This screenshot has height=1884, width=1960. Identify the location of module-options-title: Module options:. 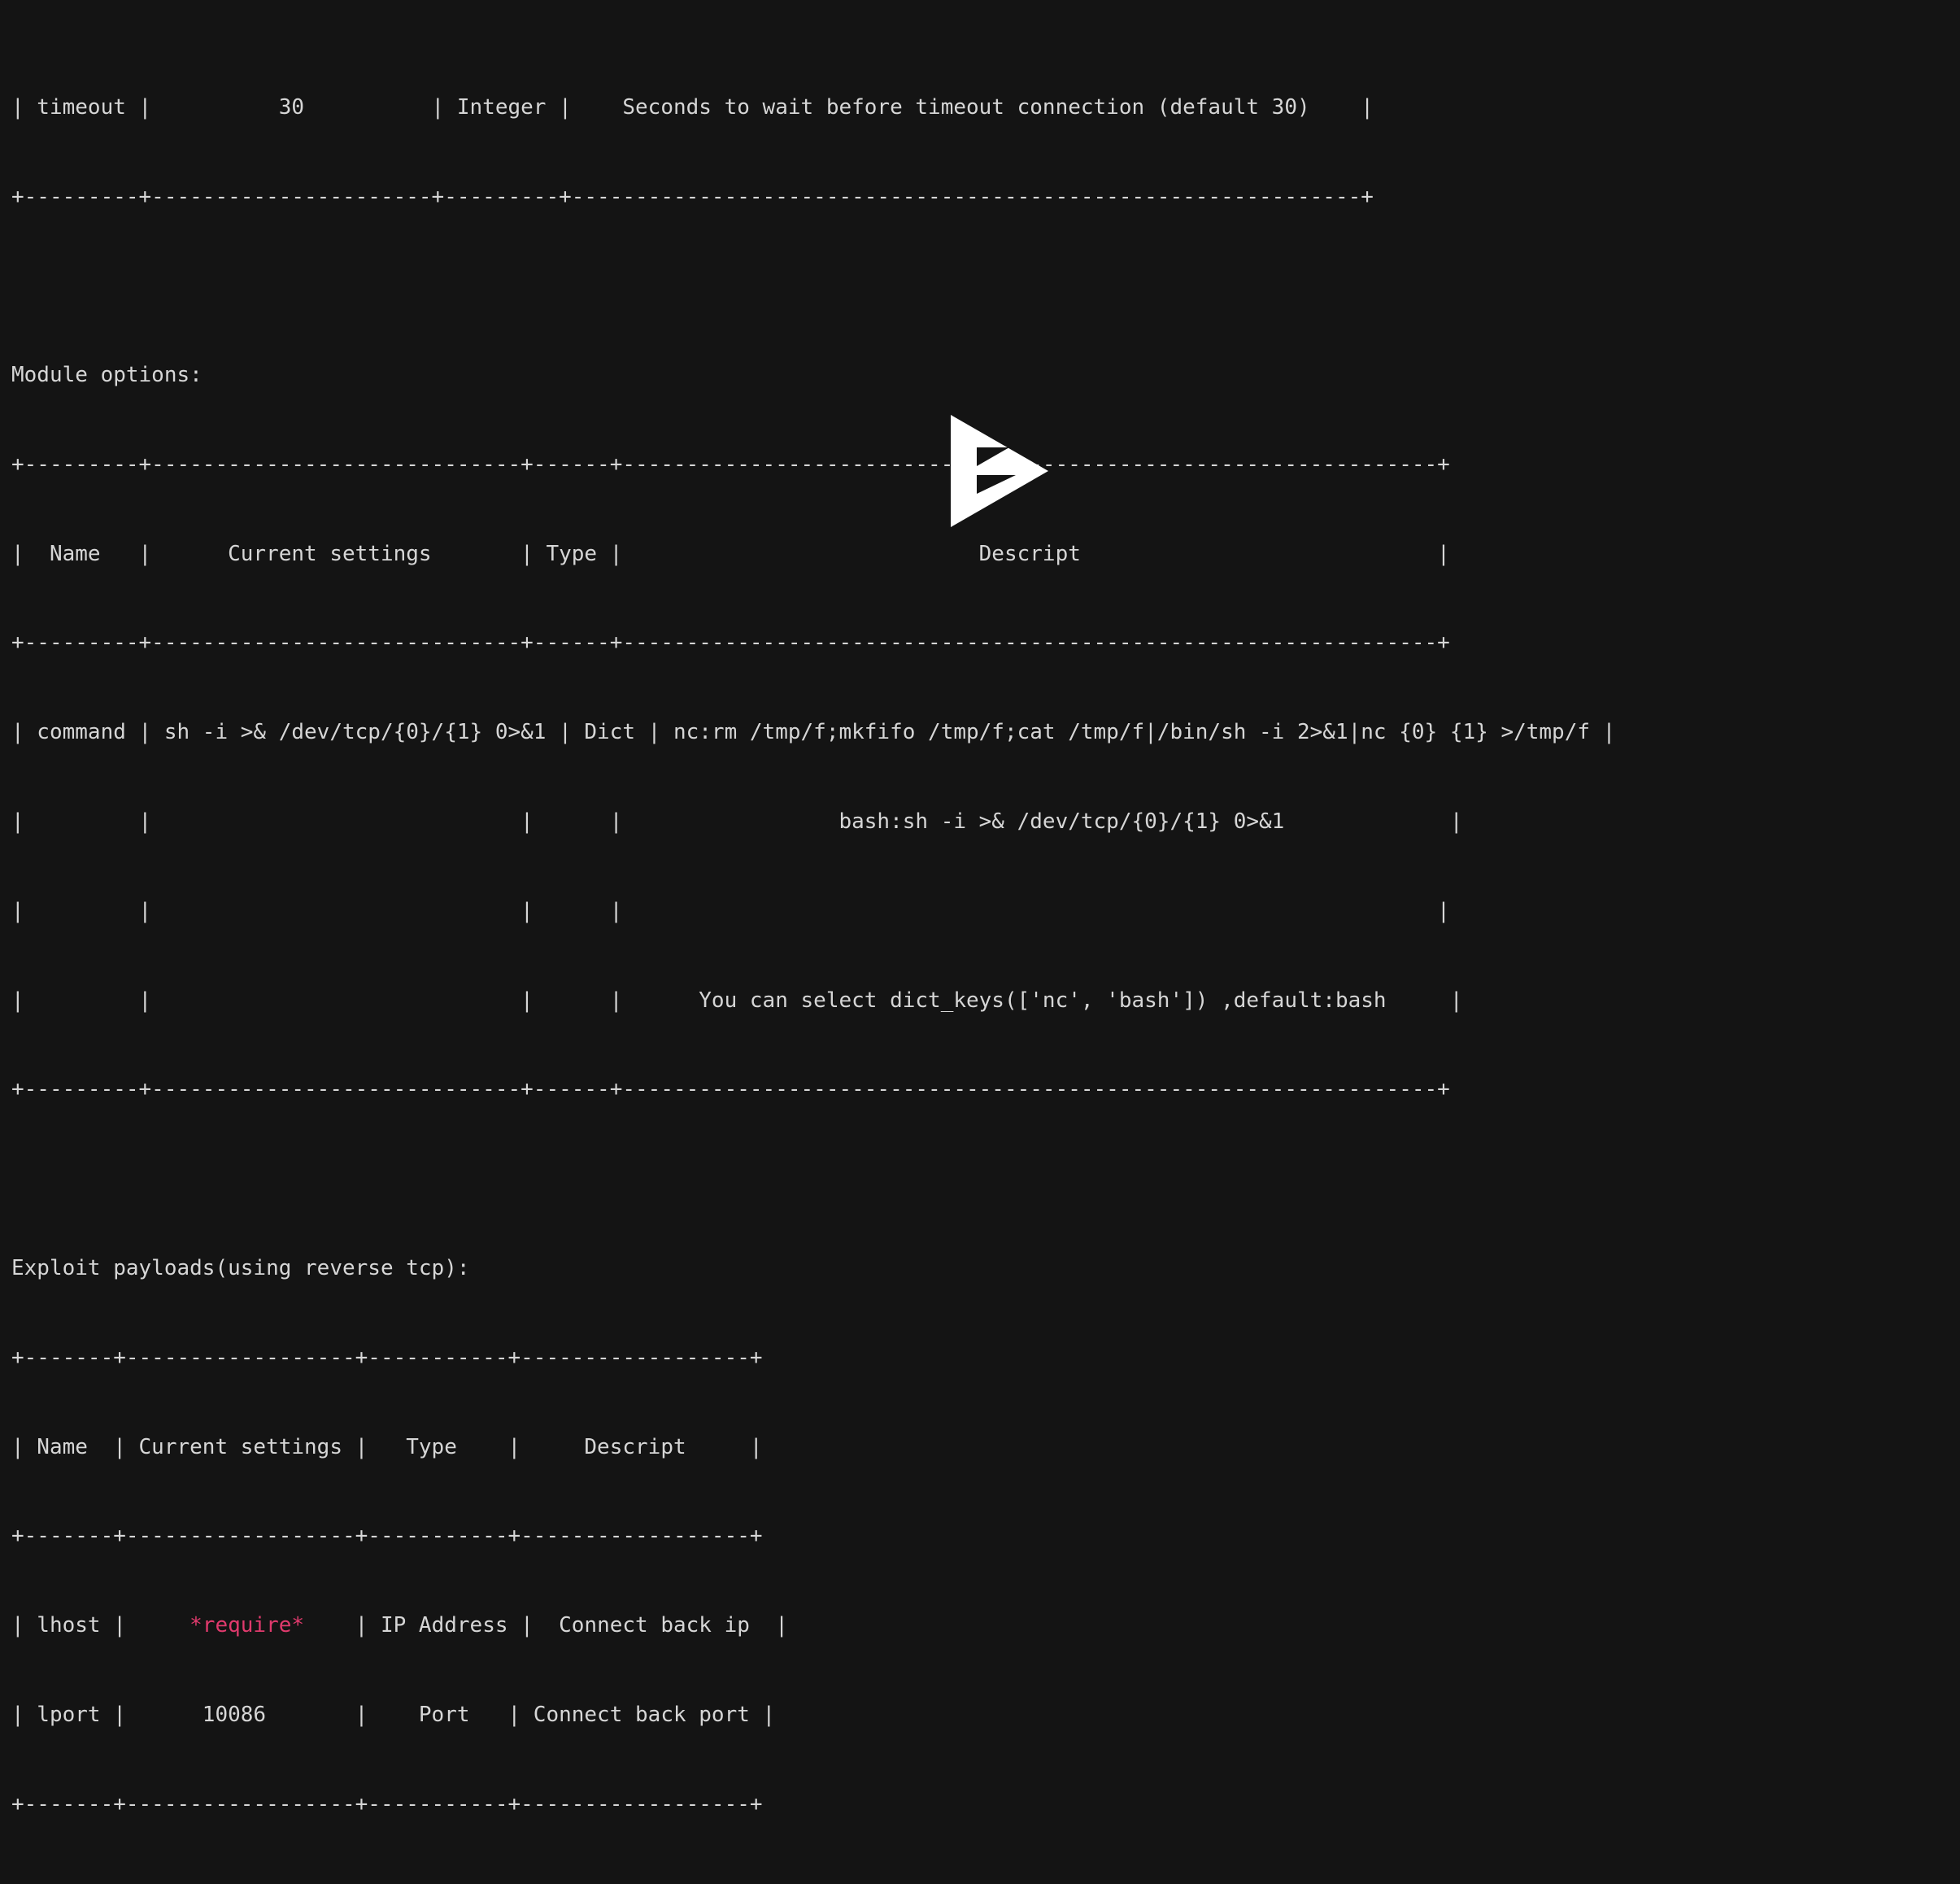
(107, 375).